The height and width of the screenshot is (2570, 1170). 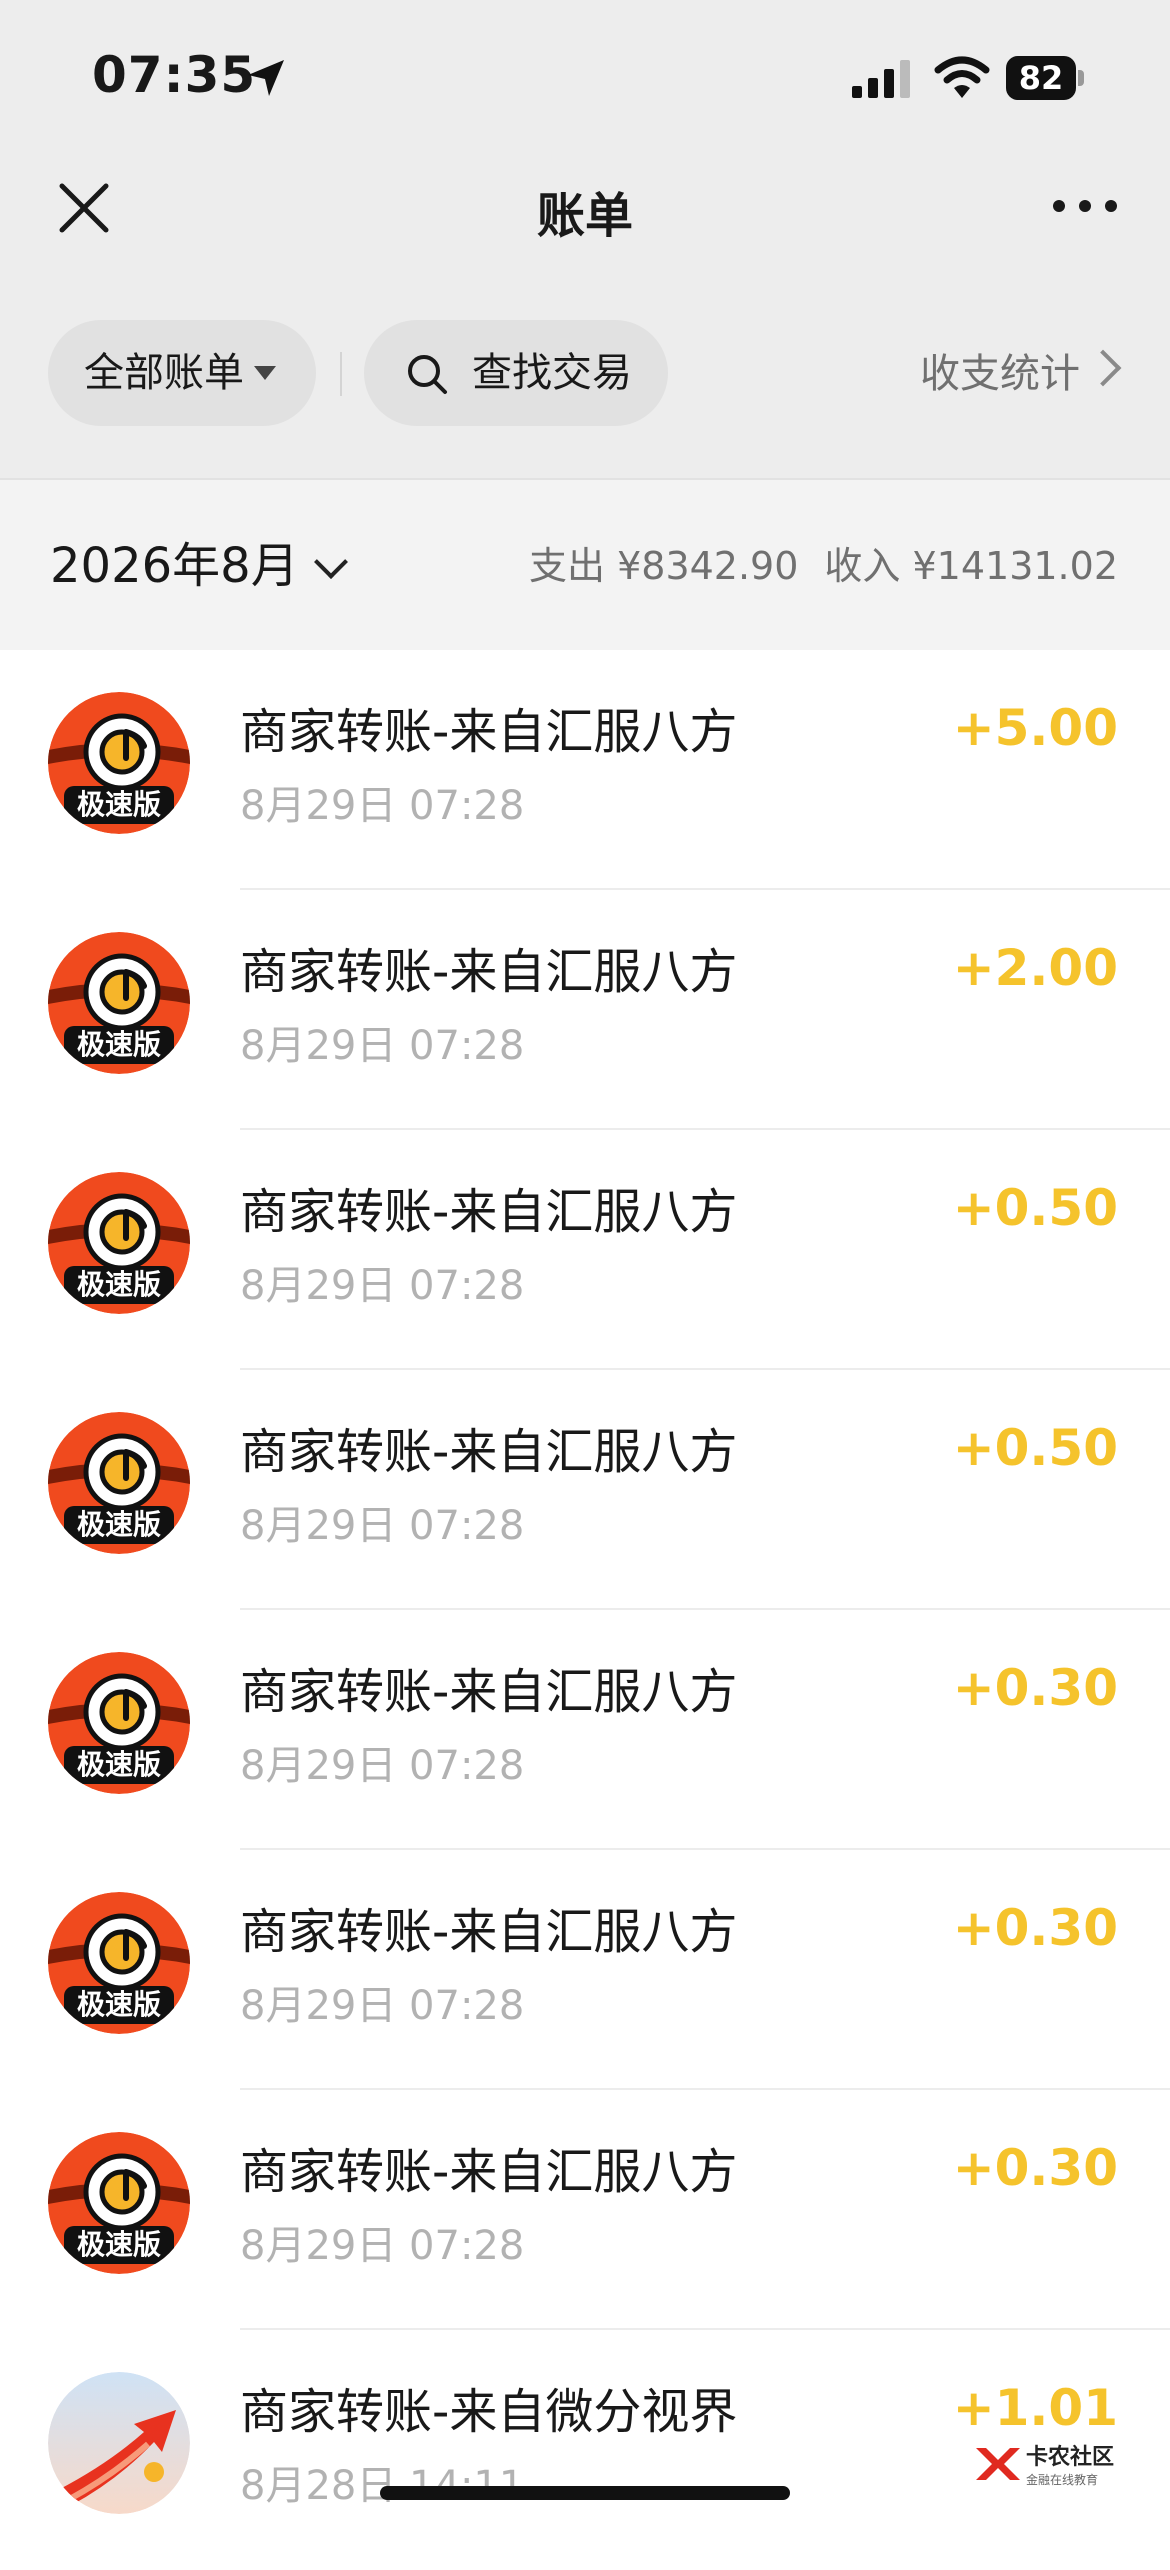 What do you see at coordinates (1081, 78) in the screenshot?
I see `battery-tip` at bounding box center [1081, 78].